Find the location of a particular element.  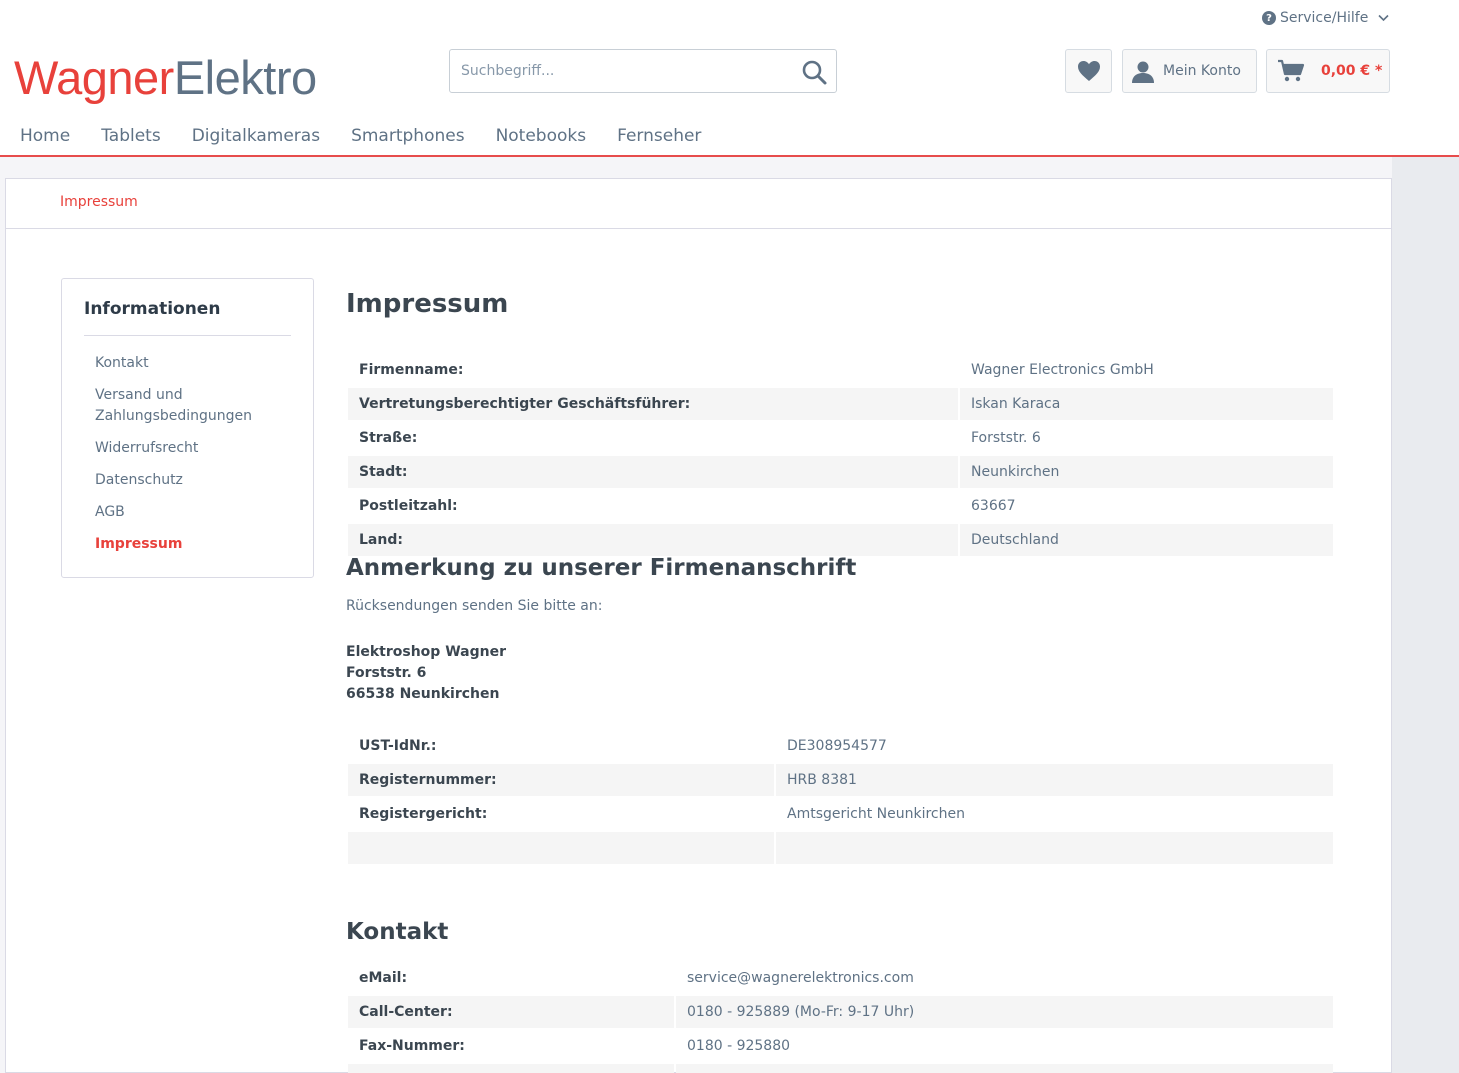

header: ? Service/Hilfe WagnerElektro Mein Konto is located at coordinates (729, 78).